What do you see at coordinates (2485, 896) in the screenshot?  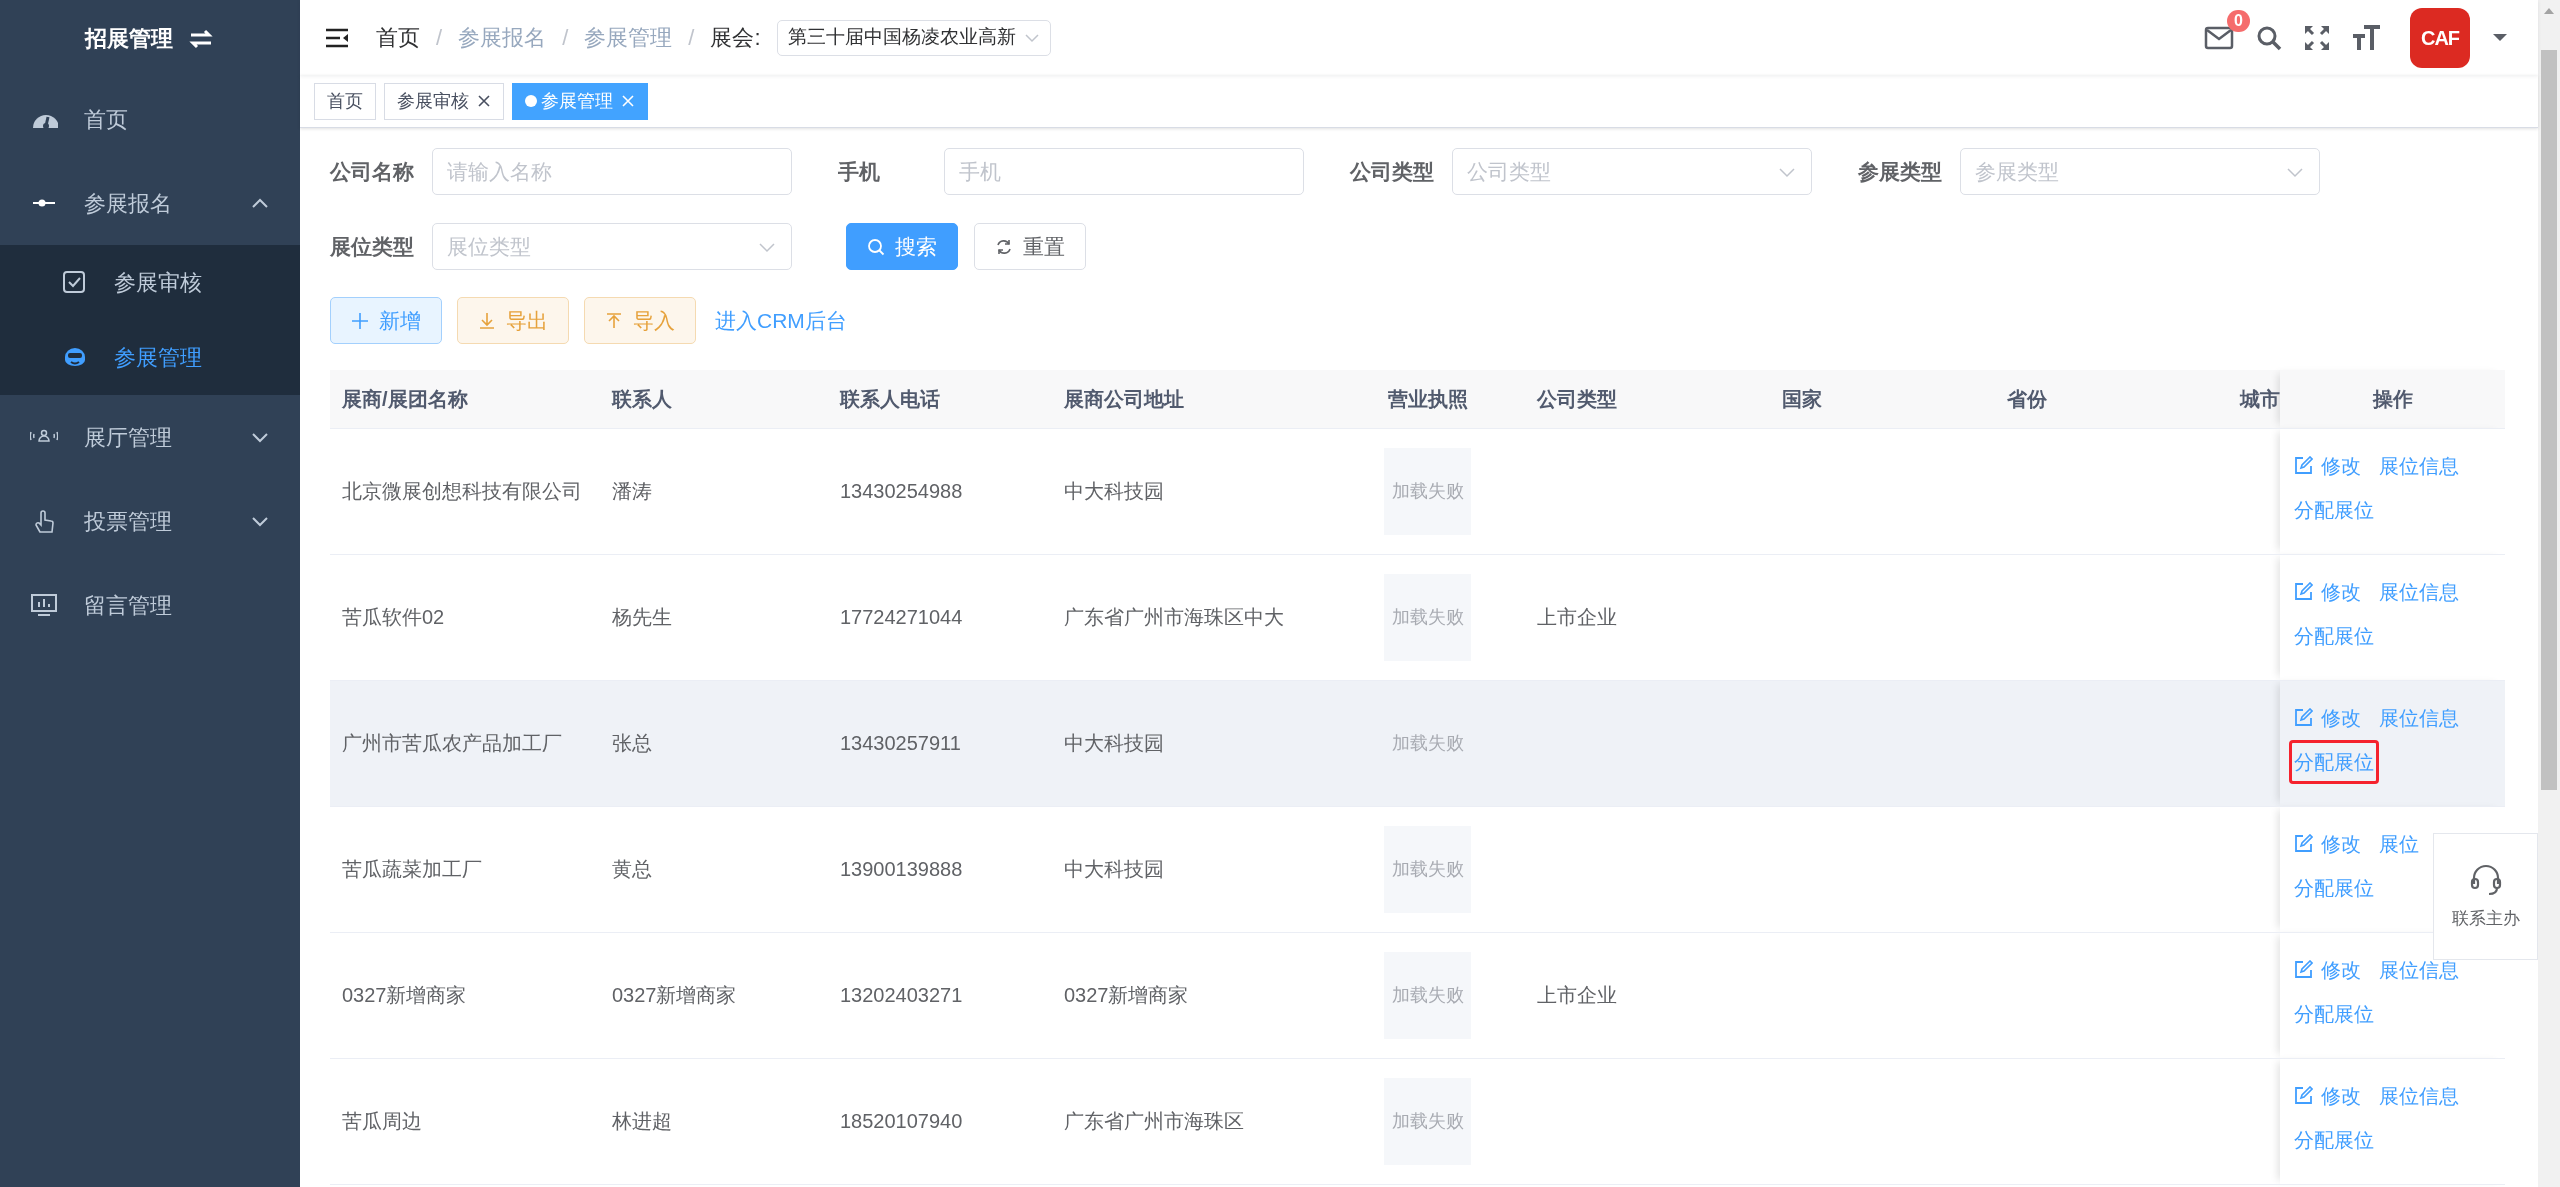 I see `contact-widget: 联系主办` at bounding box center [2485, 896].